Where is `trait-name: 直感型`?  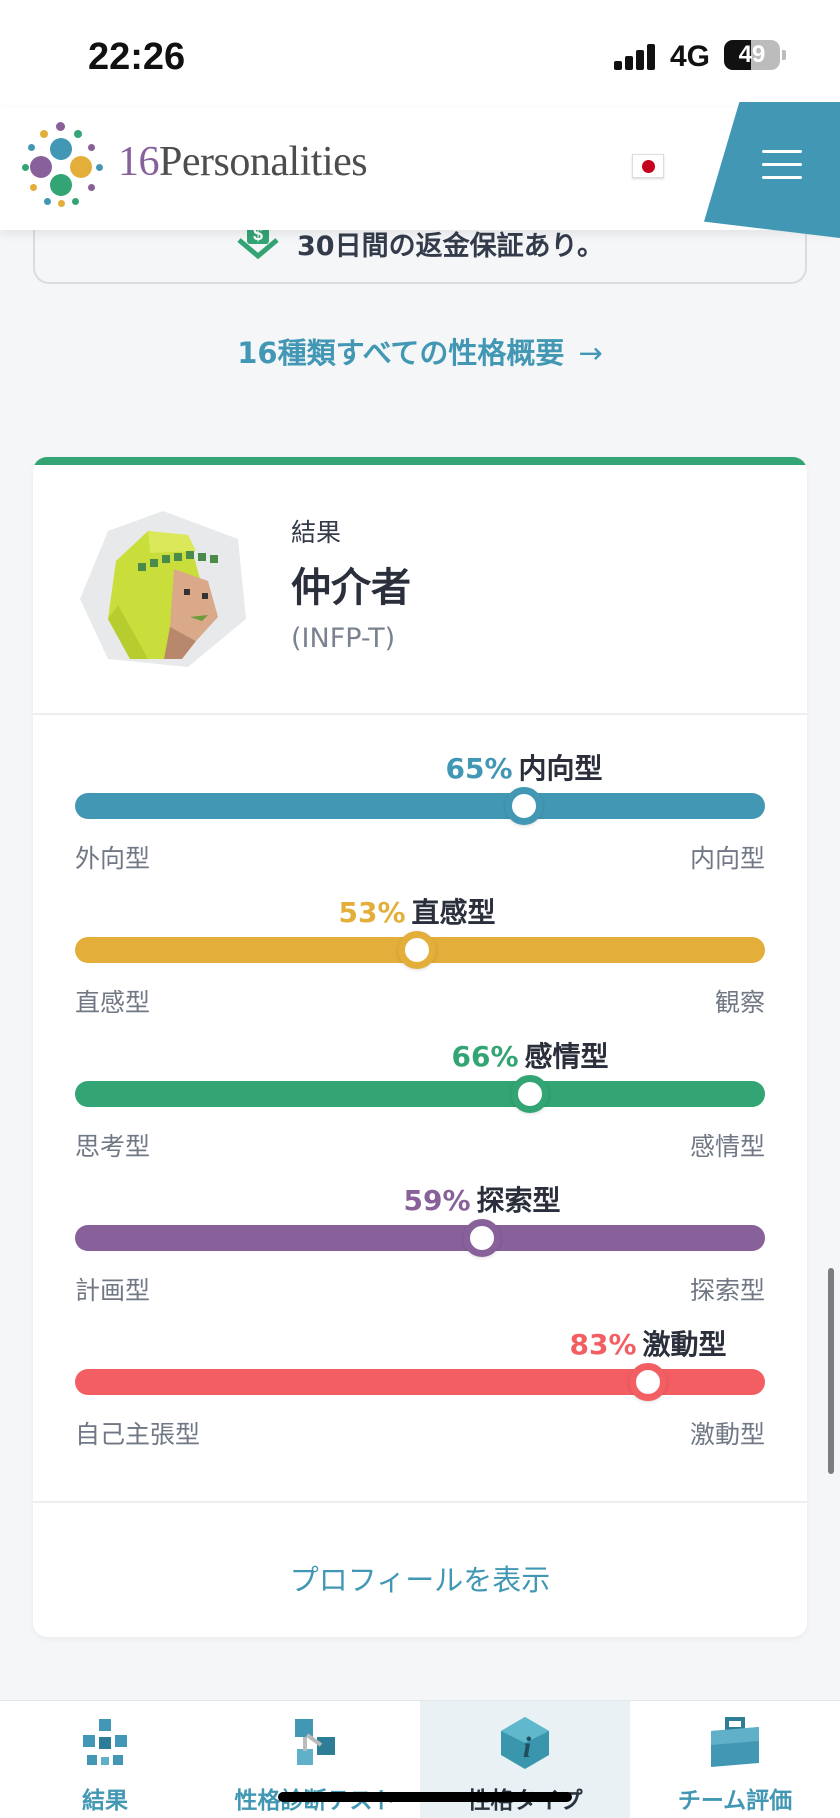 trait-name: 直感型 is located at coordinates (453, 912).